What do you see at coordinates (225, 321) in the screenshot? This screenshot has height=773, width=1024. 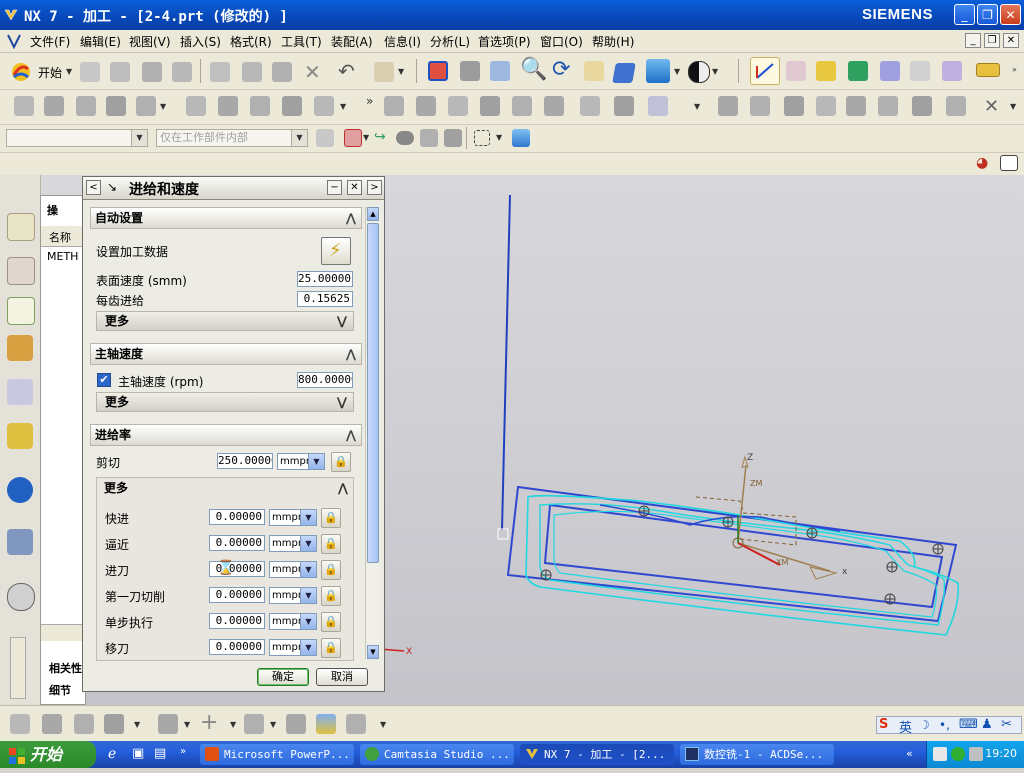 I see `auto-more-toggle: 更多 ⋁` at bounding box center [225, 321].